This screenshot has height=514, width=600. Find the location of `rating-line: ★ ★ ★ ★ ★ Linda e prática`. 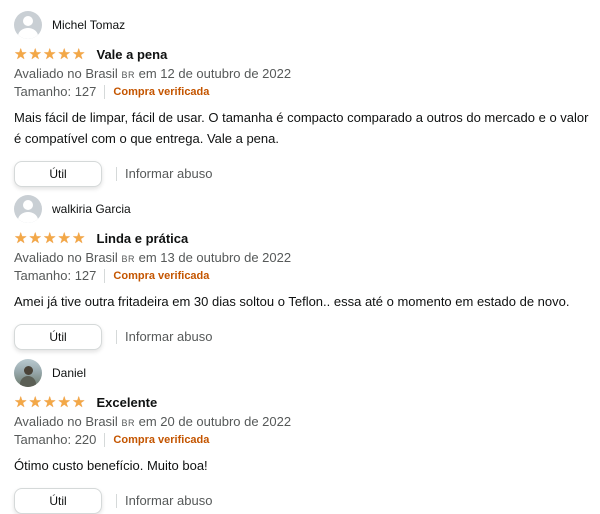

rating-line: ★ ★ ★ ★ ★ Linda e prática is located at coordinates (304, 238).